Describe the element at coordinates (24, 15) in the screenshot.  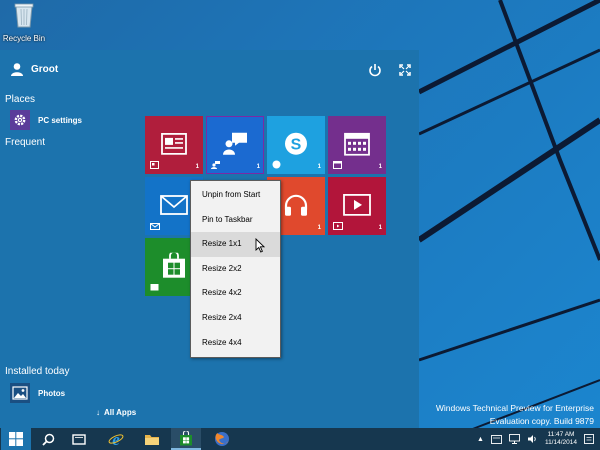
I see `recycle-bin-icon` at that location.